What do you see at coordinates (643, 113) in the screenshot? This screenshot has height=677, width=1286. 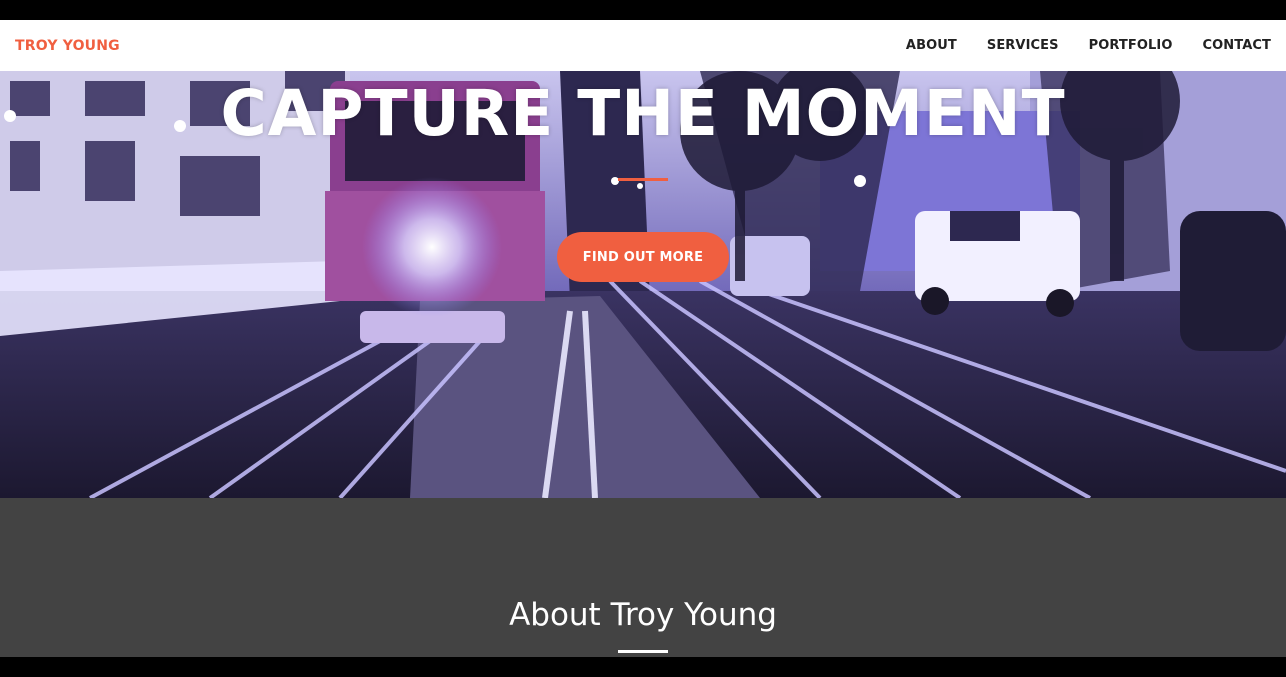 I see `hero-title: CAPTURE THE MOMENT` at bounding box center [643, 113].